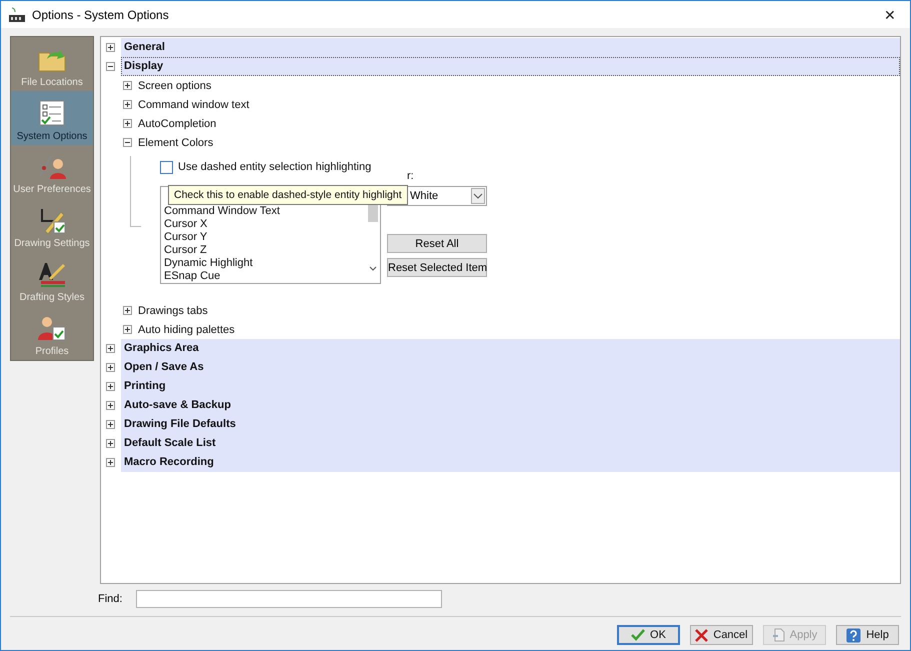 The height and width of the screenshot is (651, 911). Describe the element at coordinates (101, 15) in the screenshot. I see `window-title: Options - System Options` at that location.